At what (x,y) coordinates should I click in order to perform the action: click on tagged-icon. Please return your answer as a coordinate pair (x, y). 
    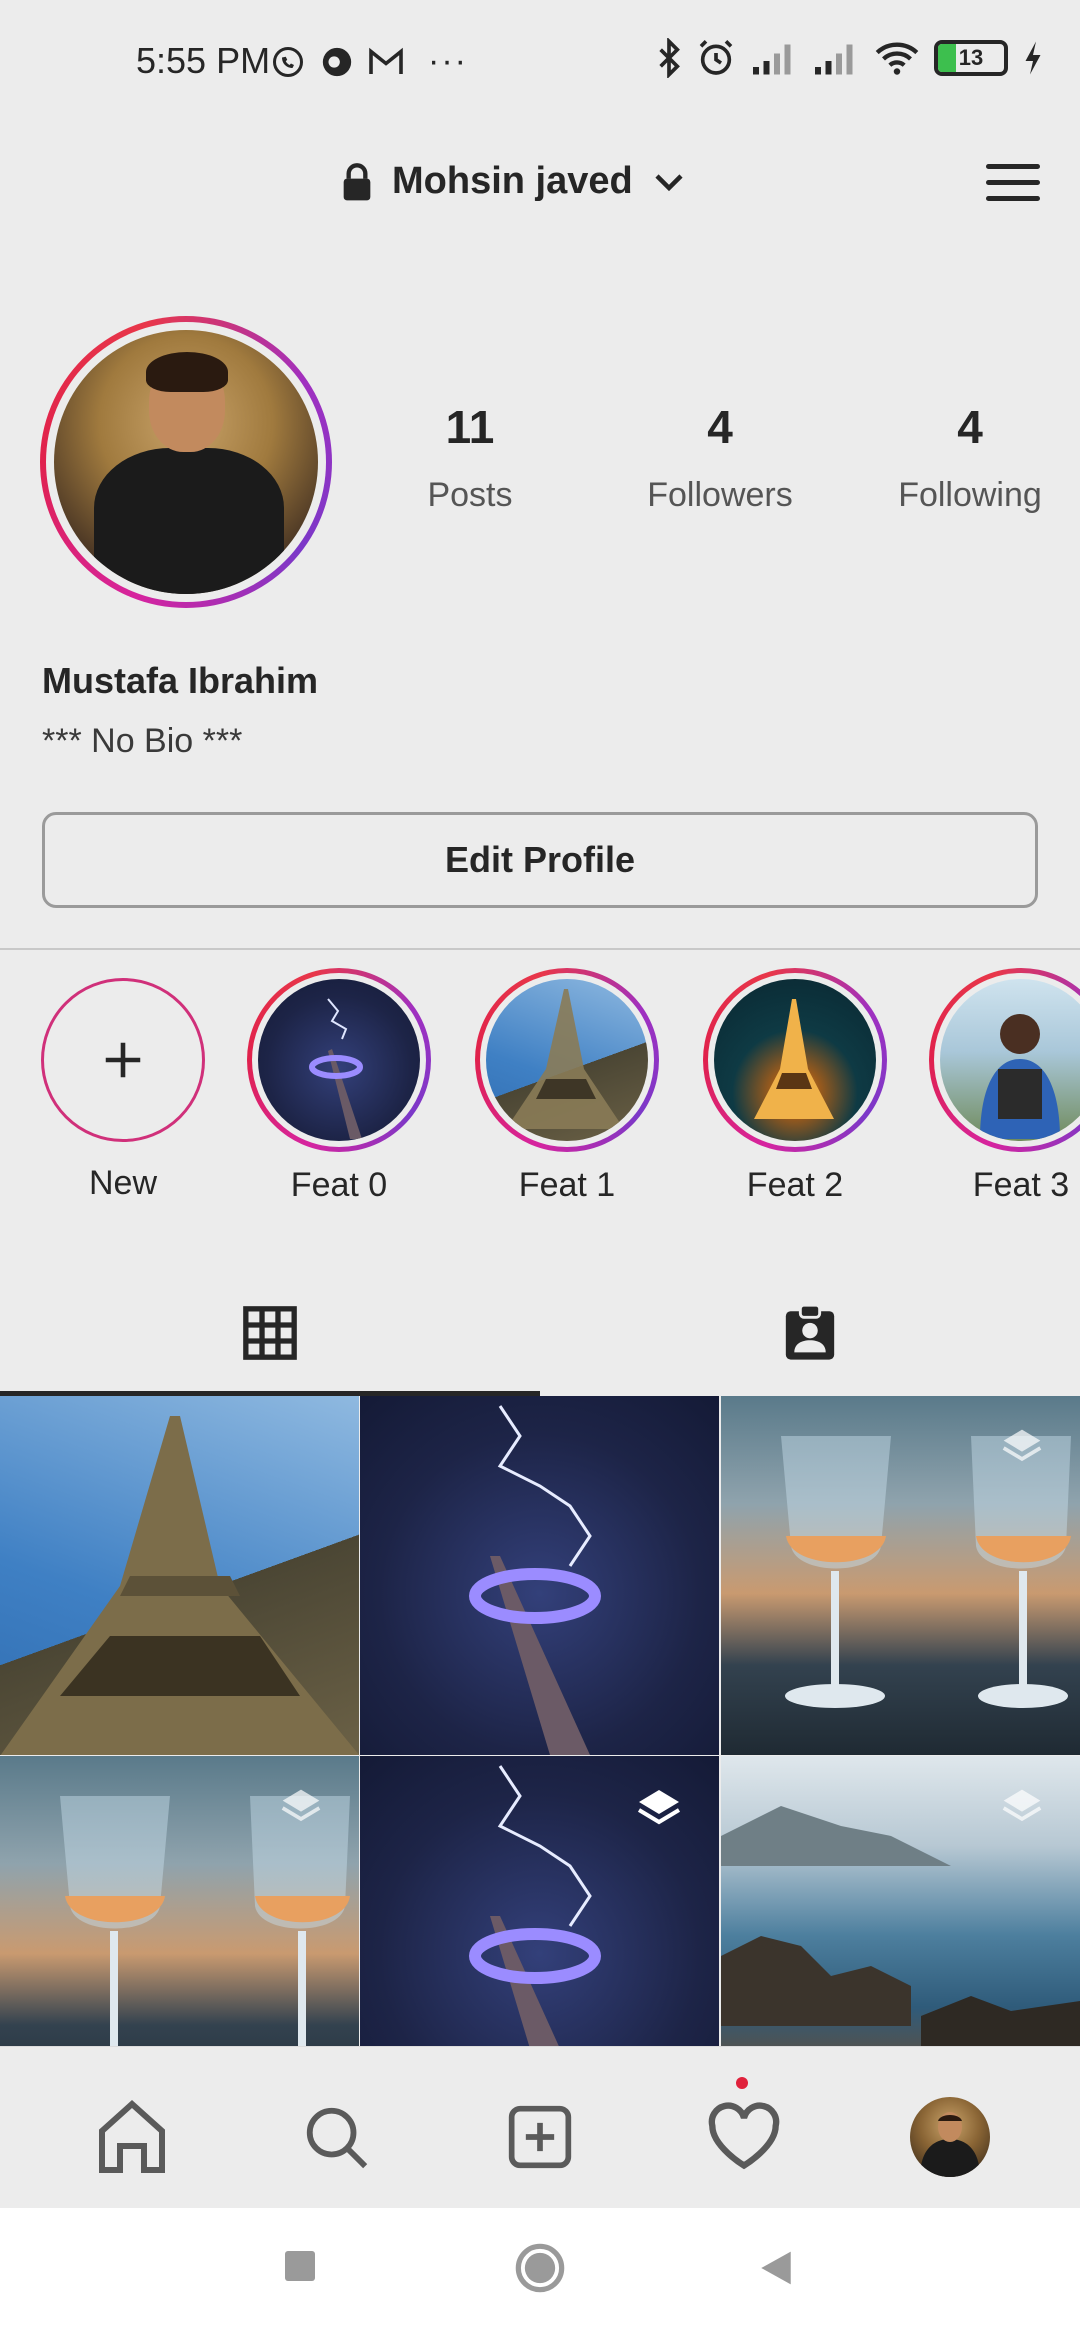
    Looking at the image, I should click on (810, 1332).